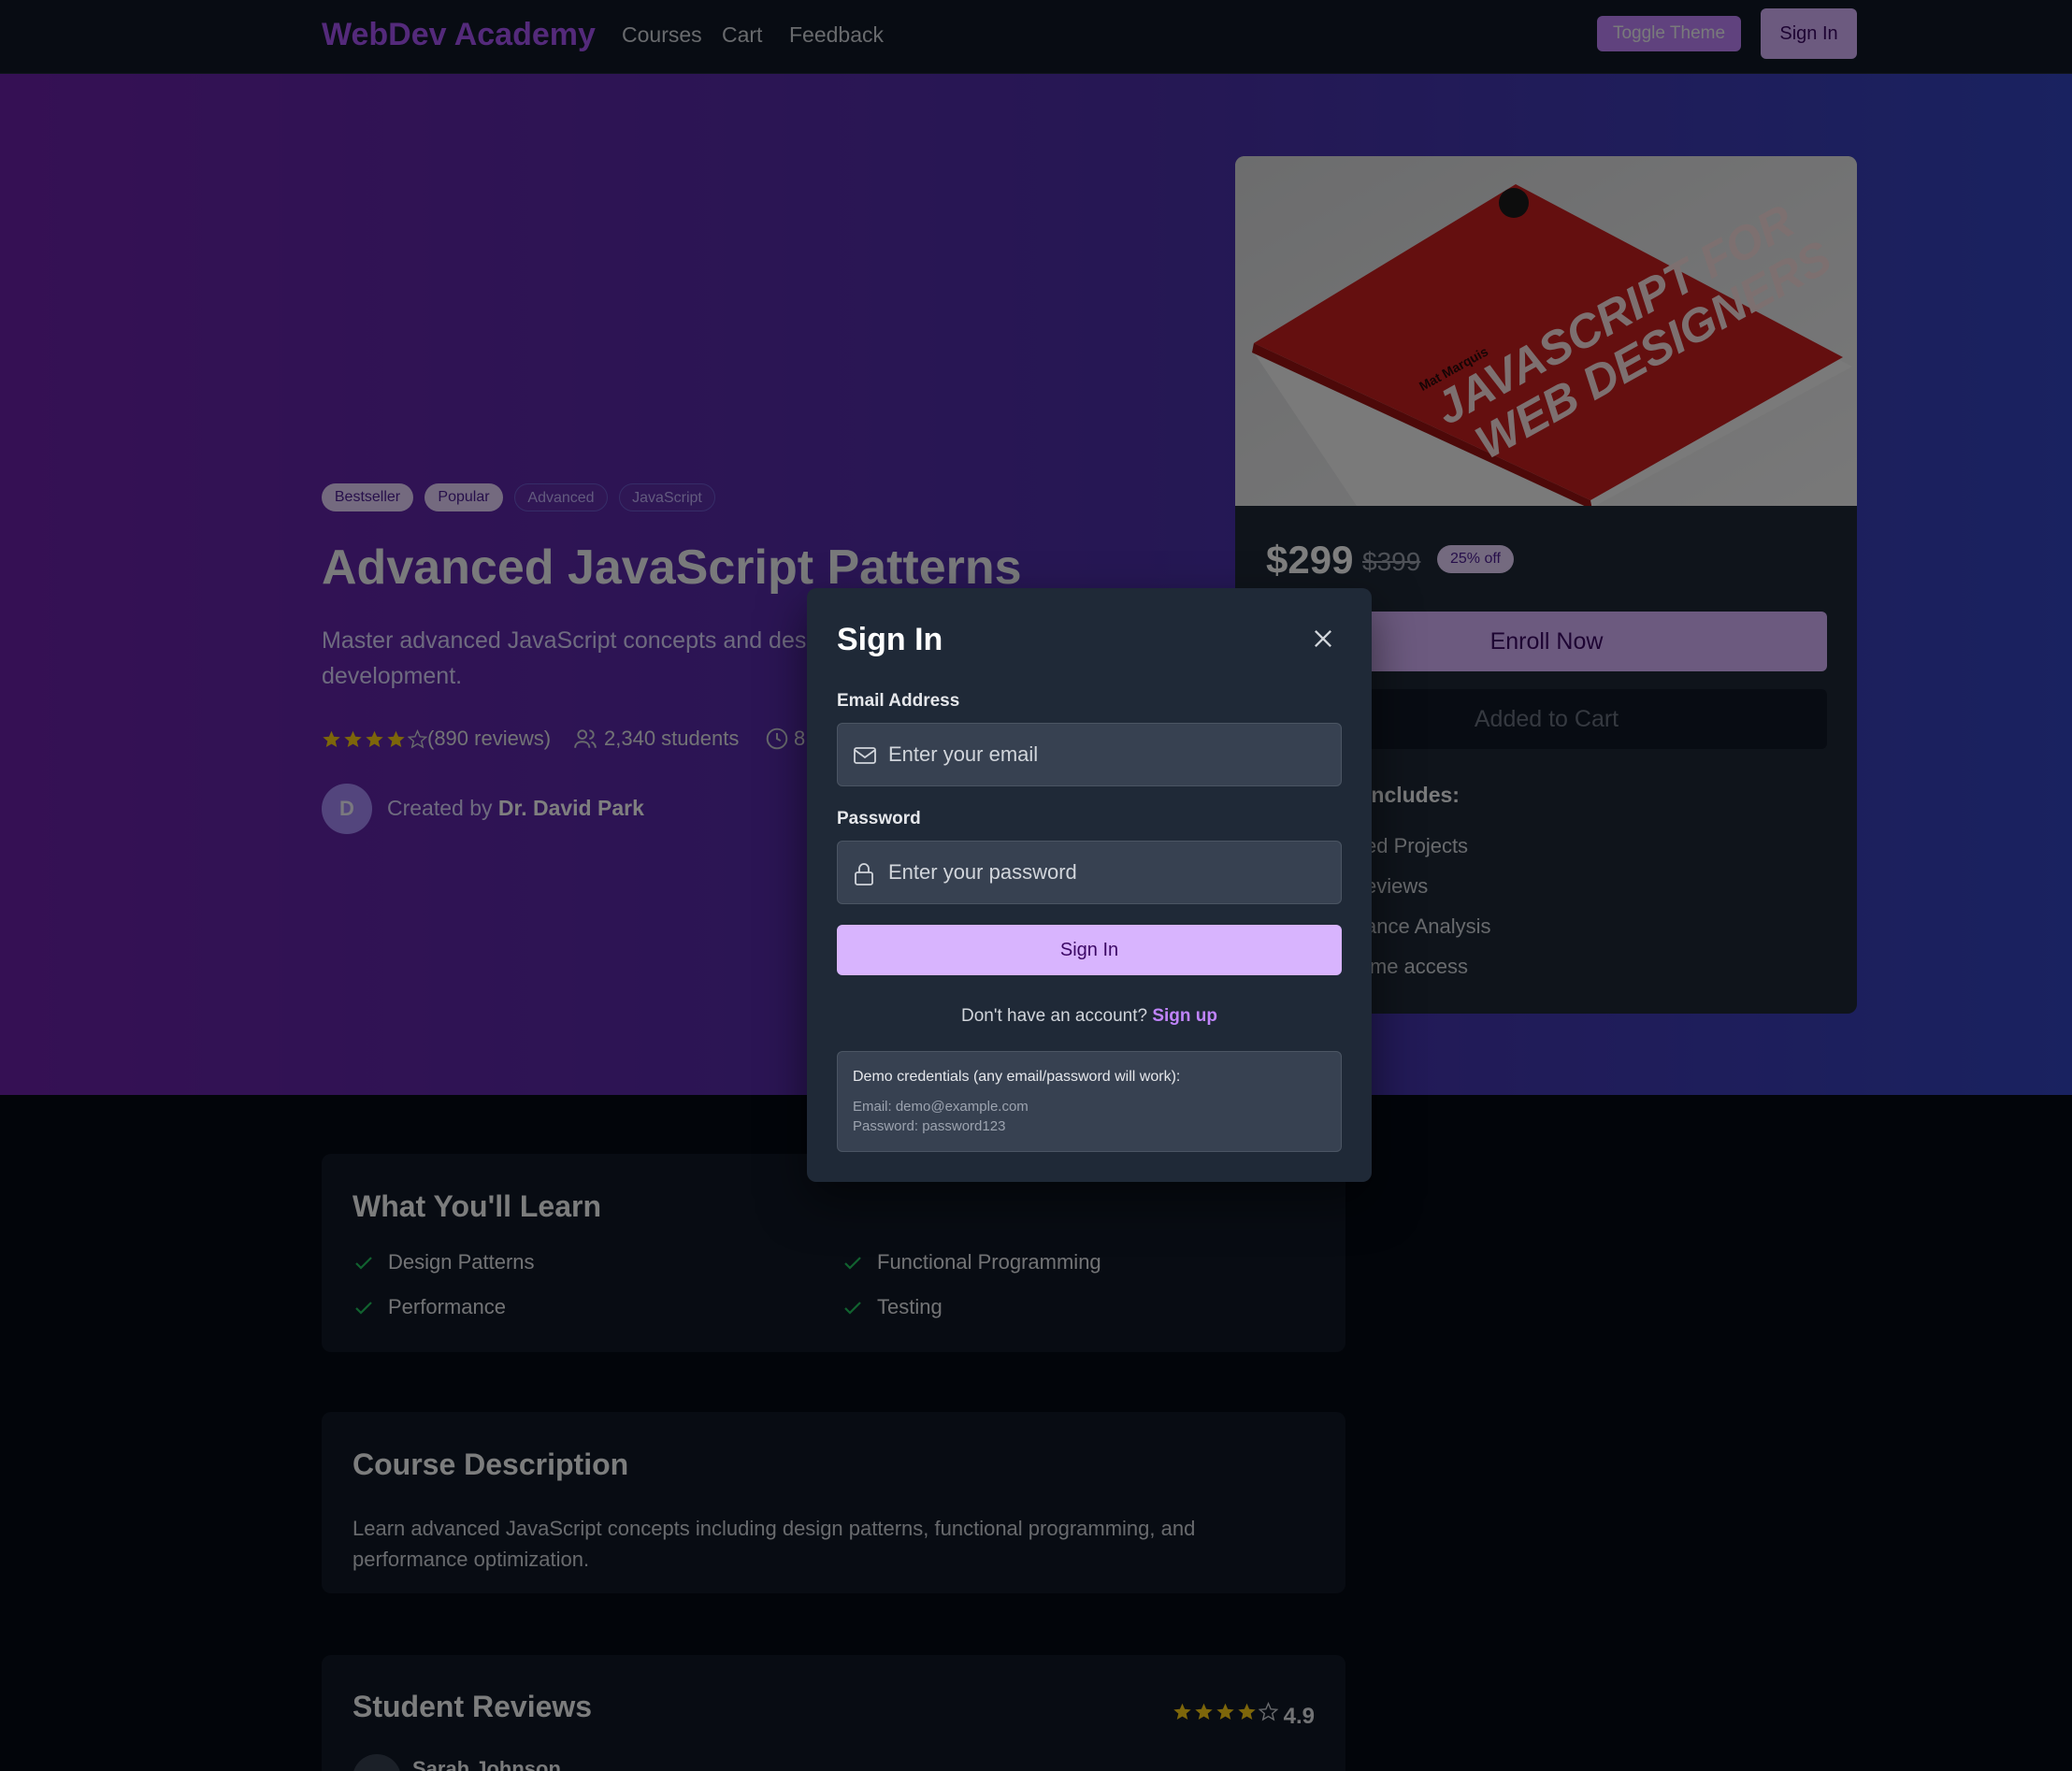 This screenshot has height=1771, width=2072. Describe the element at coordinates (1054, 1016) in the screenshot. I see `no-account-text: Don't have an account?` at that location.